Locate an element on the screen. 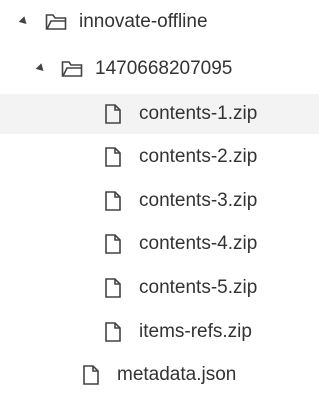  tree-item-contents-4-zip: contents-4.zip is located at coordinates (159, 244).